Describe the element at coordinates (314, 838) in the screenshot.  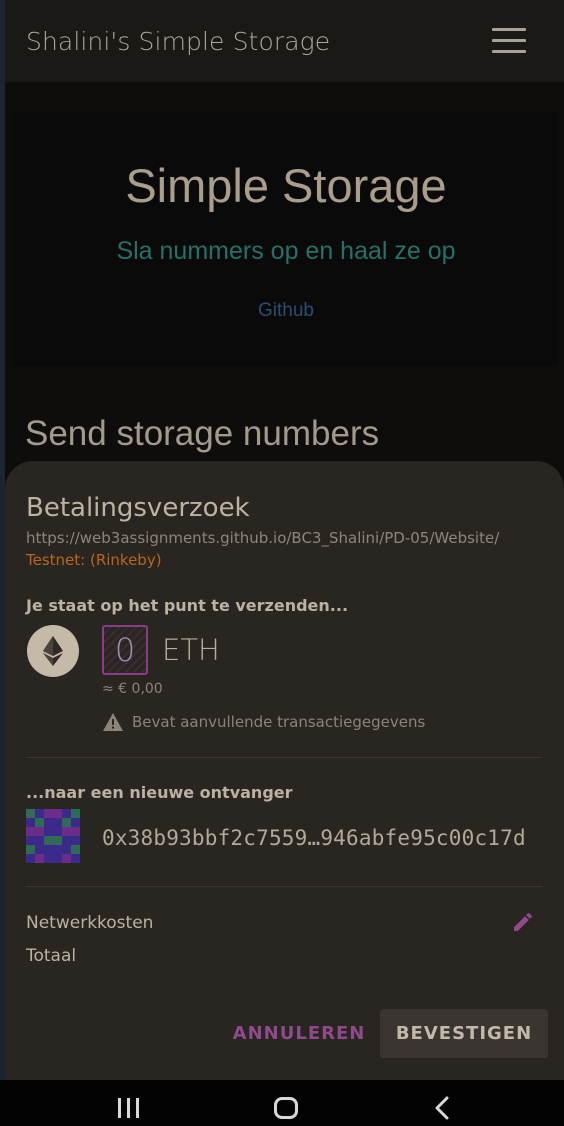
I see `recipient-address: 0x38b93bbf2c7559…946abfe95c00c17d` at that location.